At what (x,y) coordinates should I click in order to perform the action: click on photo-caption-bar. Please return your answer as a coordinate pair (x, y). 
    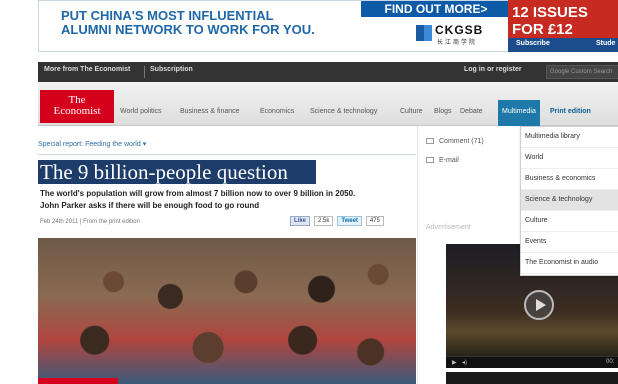
    Looking at the image, I should click on (78, 381).